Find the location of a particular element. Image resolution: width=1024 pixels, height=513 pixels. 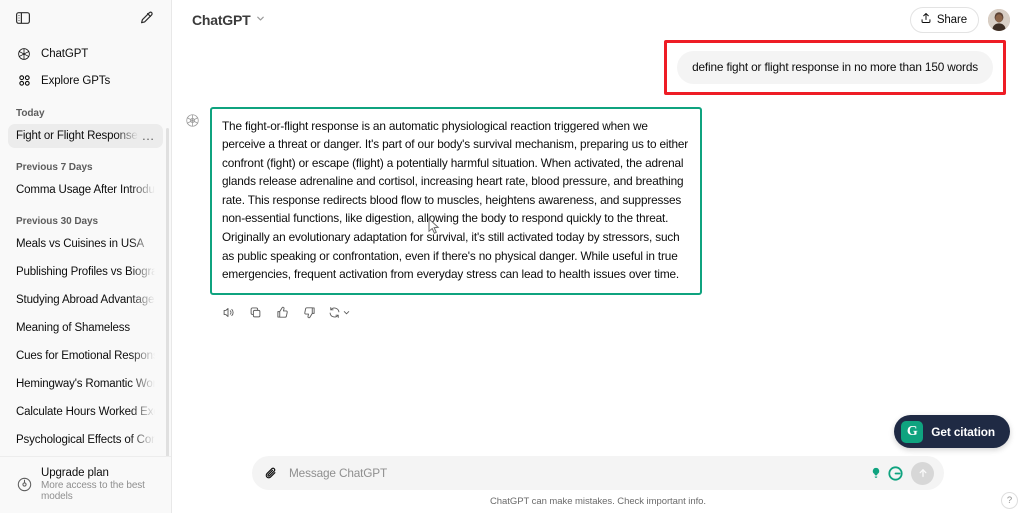

sidebar-chat-item: Comma Usage After Introductory is located at coordinates (85, 190).